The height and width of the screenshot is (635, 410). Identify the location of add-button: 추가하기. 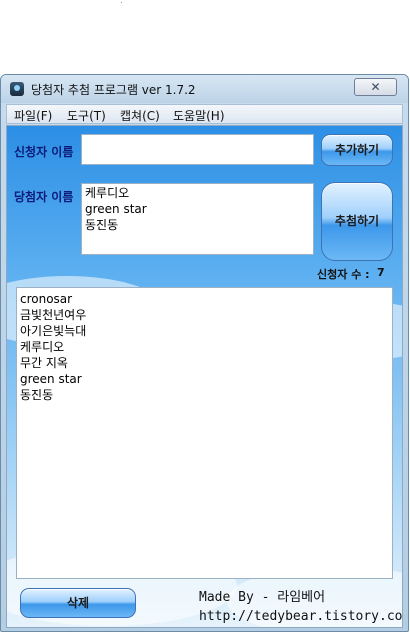
(357, 150).